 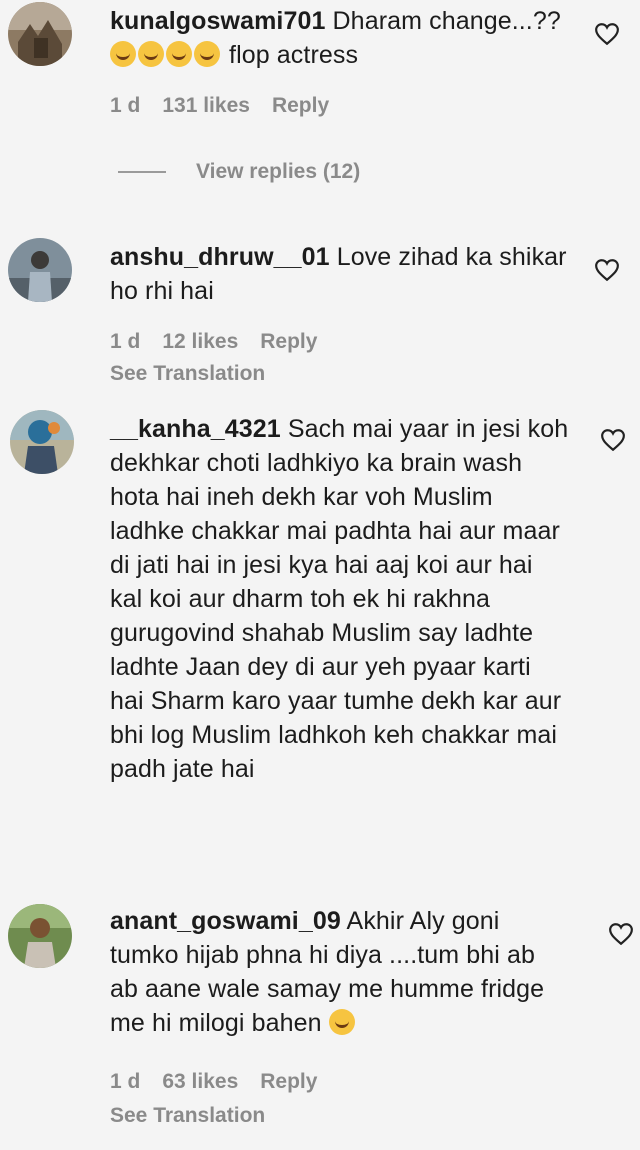 I want to click on view-replies-label: View replies (12), so click(x=278, y=171).